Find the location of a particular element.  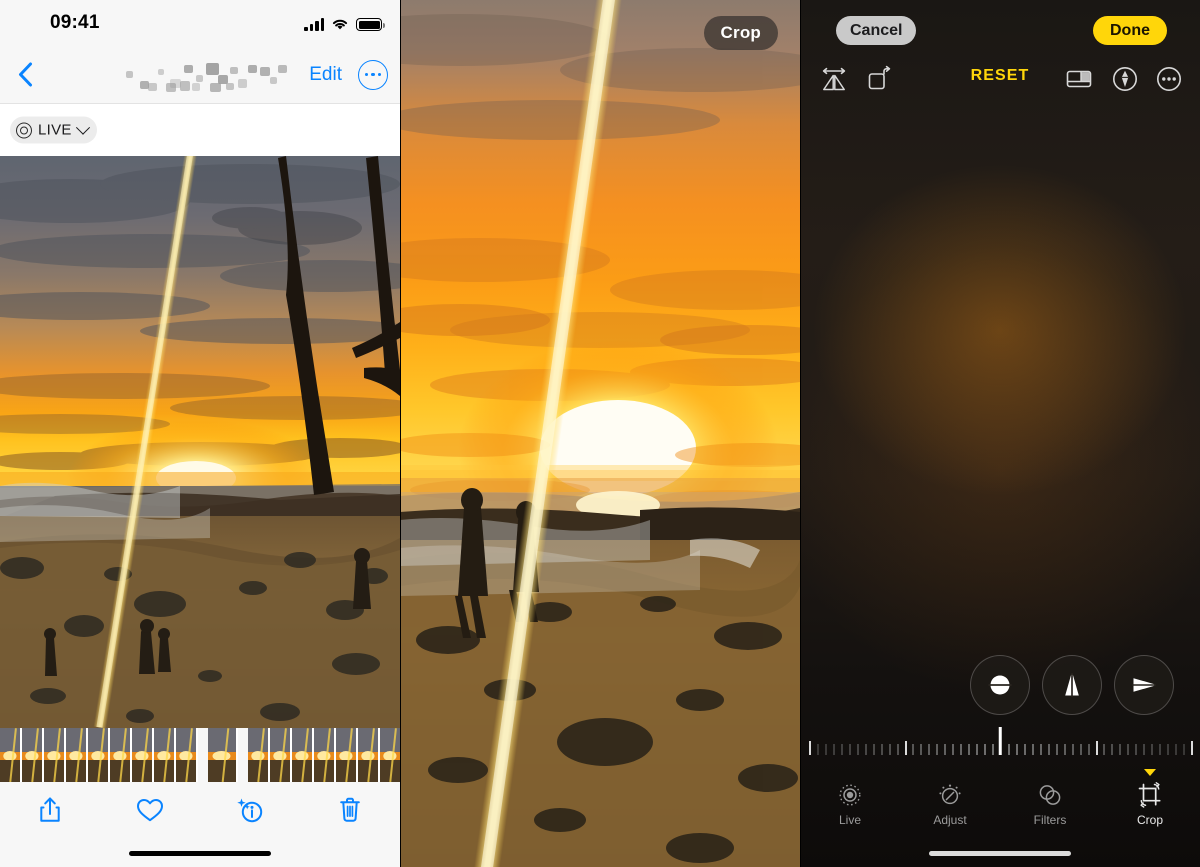

edit-button: Edit is located at coordinates (325, 75).